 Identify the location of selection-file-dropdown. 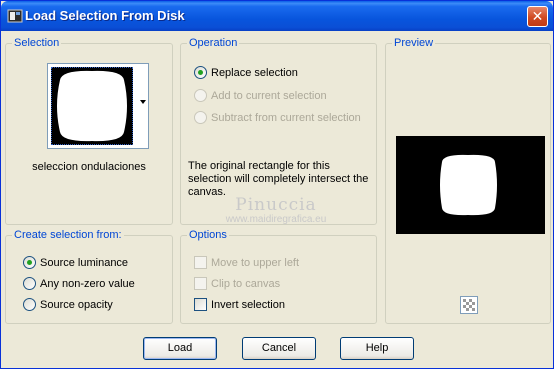
(98, 106).